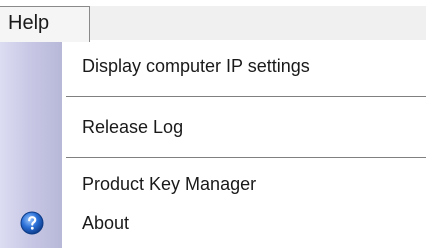 Image resolution: width=426 pixels, height=248 pixels. I want to click on menu-item-label: About, so click(106, 223).